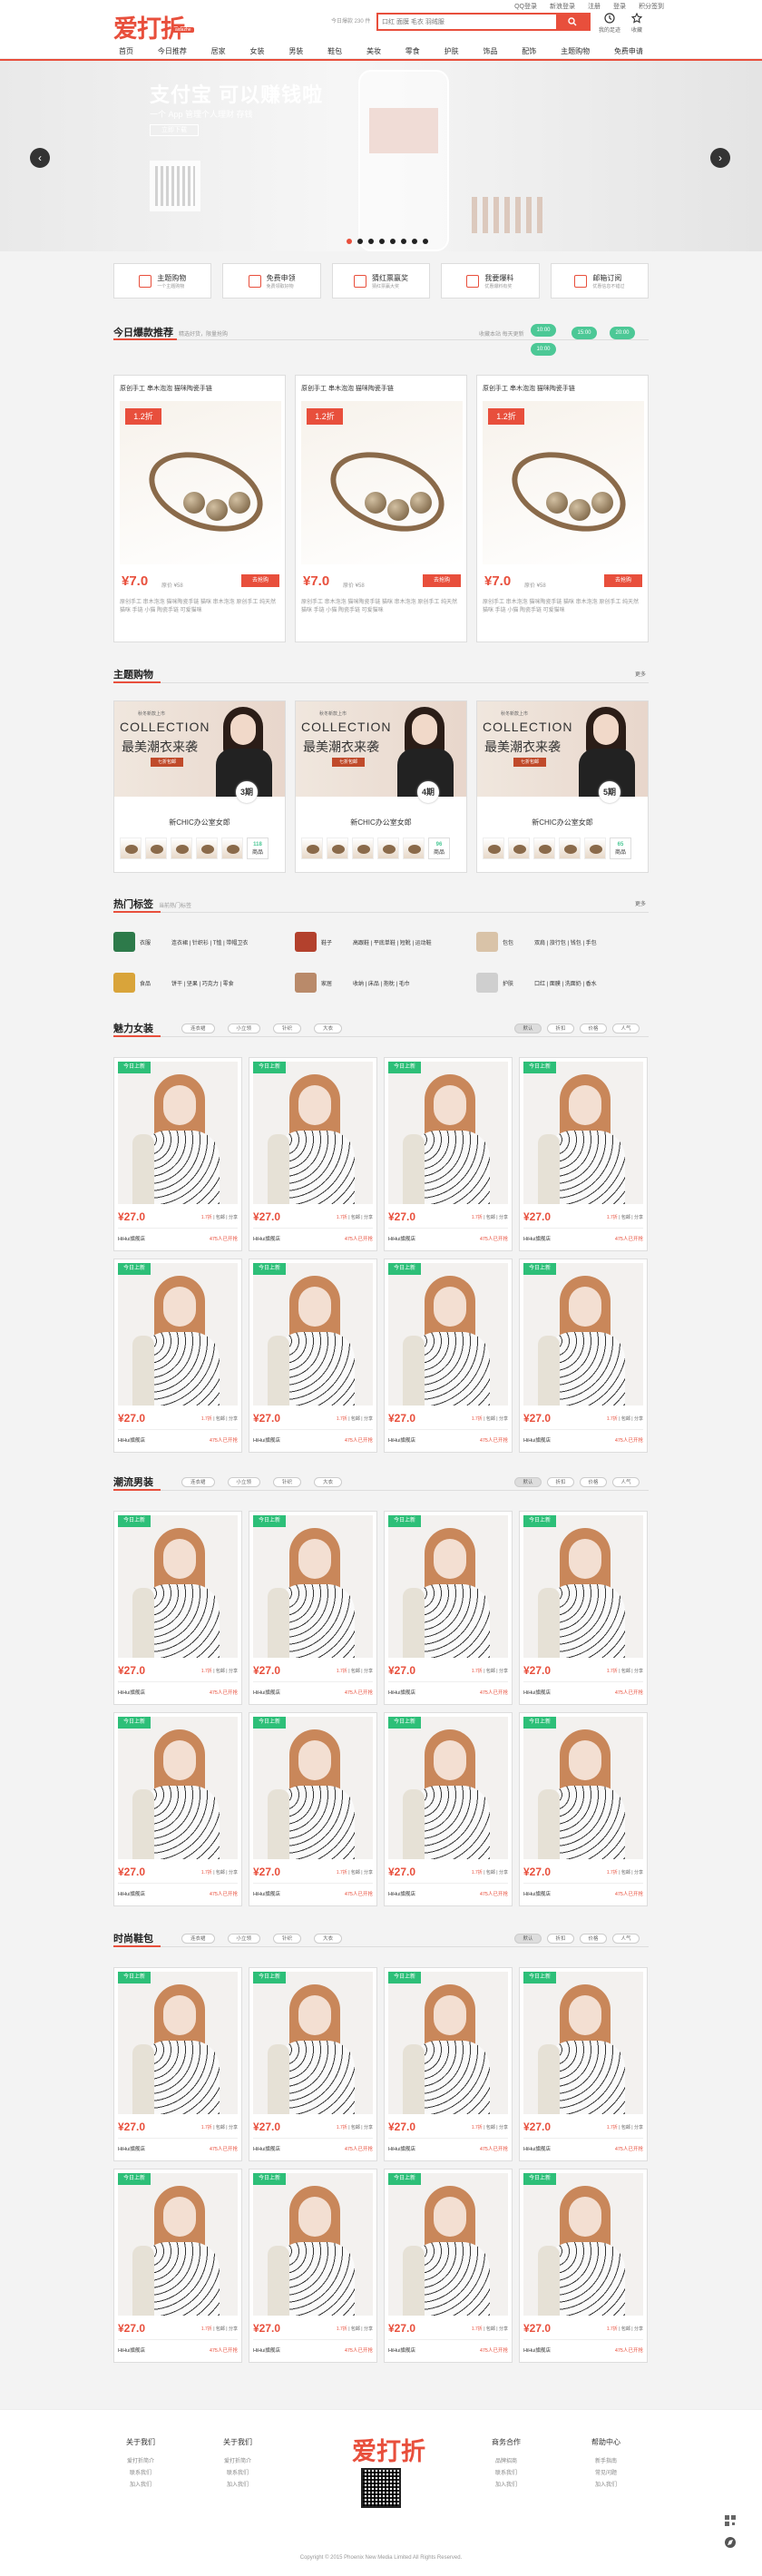  Describe the element at coordinates (593, 1028) in the screenshot. I see `sort-pill: 价格` at that location.